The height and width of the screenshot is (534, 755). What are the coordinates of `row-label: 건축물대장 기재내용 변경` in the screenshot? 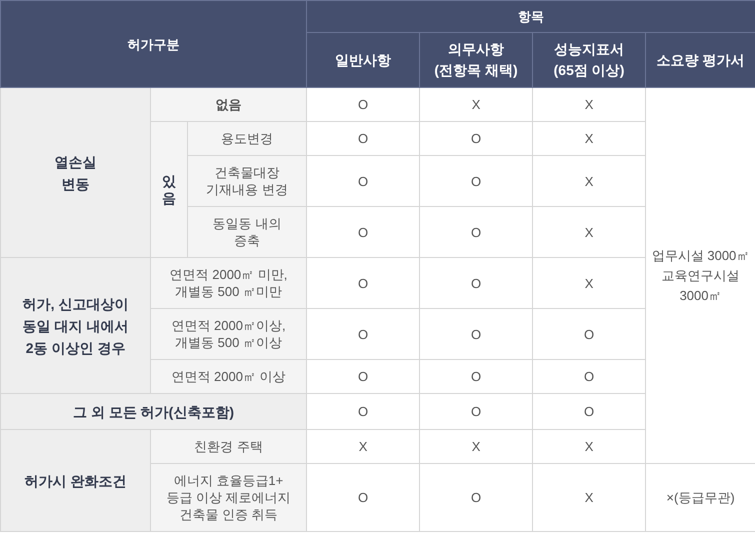 It's located at (247, 181).